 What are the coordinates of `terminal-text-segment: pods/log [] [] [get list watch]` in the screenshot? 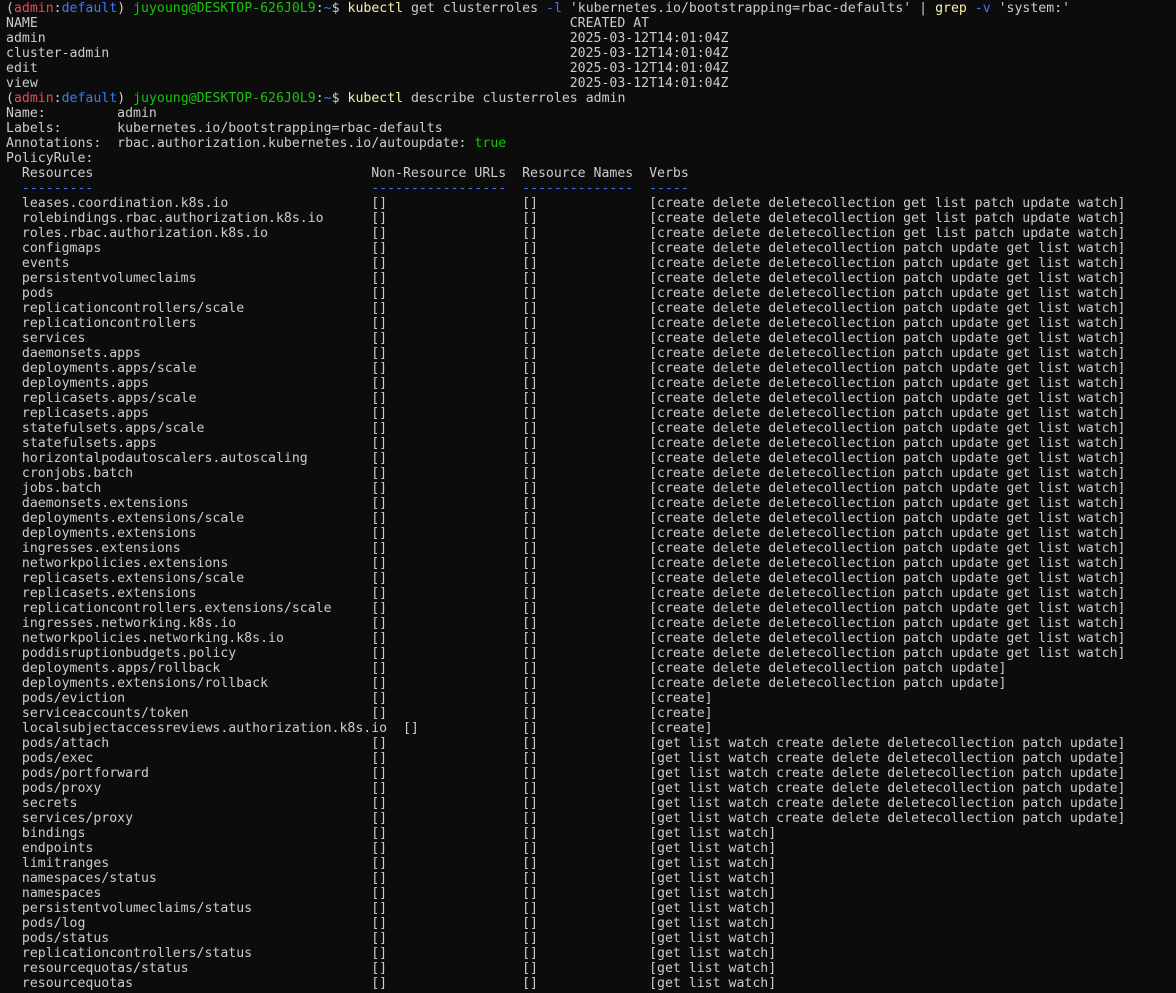 It's located at (391, 923).